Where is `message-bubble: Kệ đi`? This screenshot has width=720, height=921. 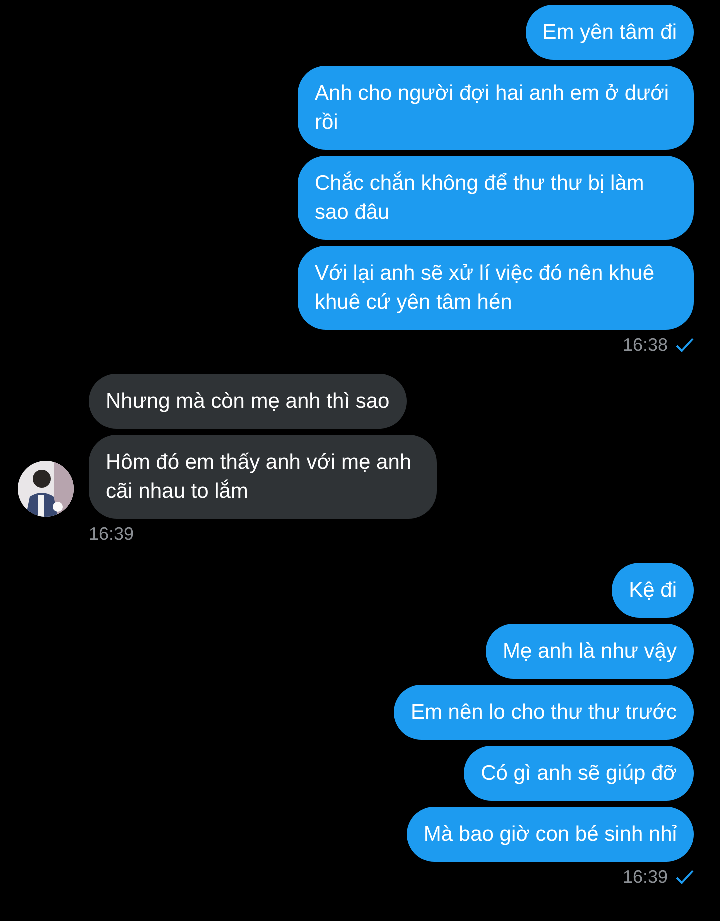
message-bubble: Kệ đi is located at coordinates (653, 590).